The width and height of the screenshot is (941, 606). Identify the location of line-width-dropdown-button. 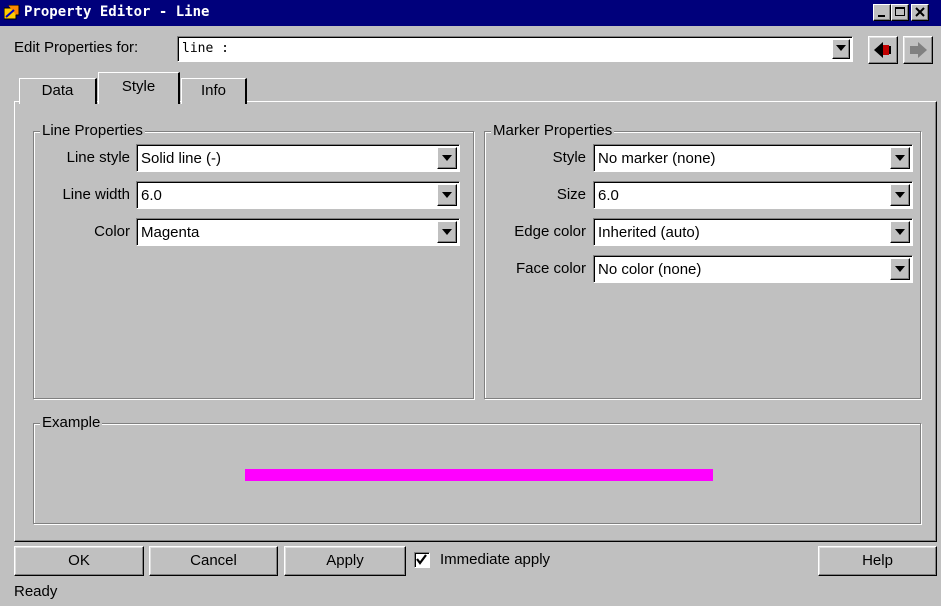
(447, 195).